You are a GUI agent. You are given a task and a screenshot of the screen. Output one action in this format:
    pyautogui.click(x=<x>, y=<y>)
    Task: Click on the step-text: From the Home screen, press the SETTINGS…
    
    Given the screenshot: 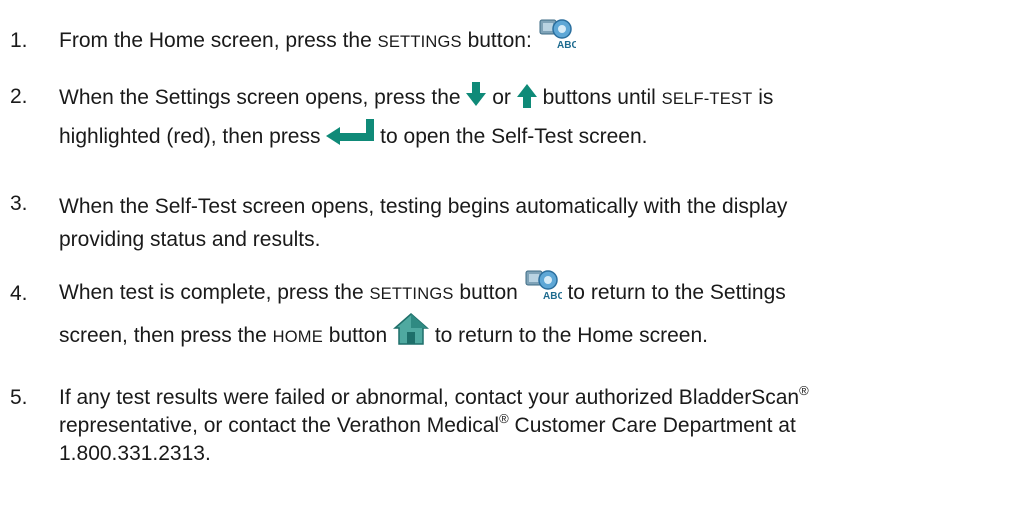 What is the action you would take?
    pyautogui.click(x=531, y=37)
    